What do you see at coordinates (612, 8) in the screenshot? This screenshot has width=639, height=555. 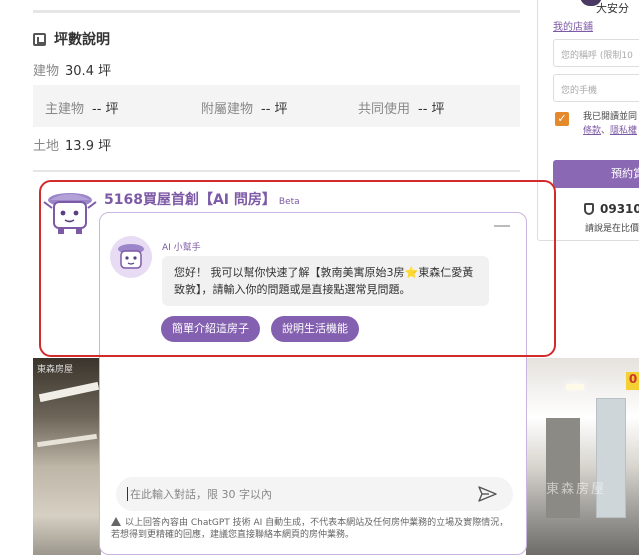 I see `agent-store-name: 大安分` at bounding box center [612, 8].